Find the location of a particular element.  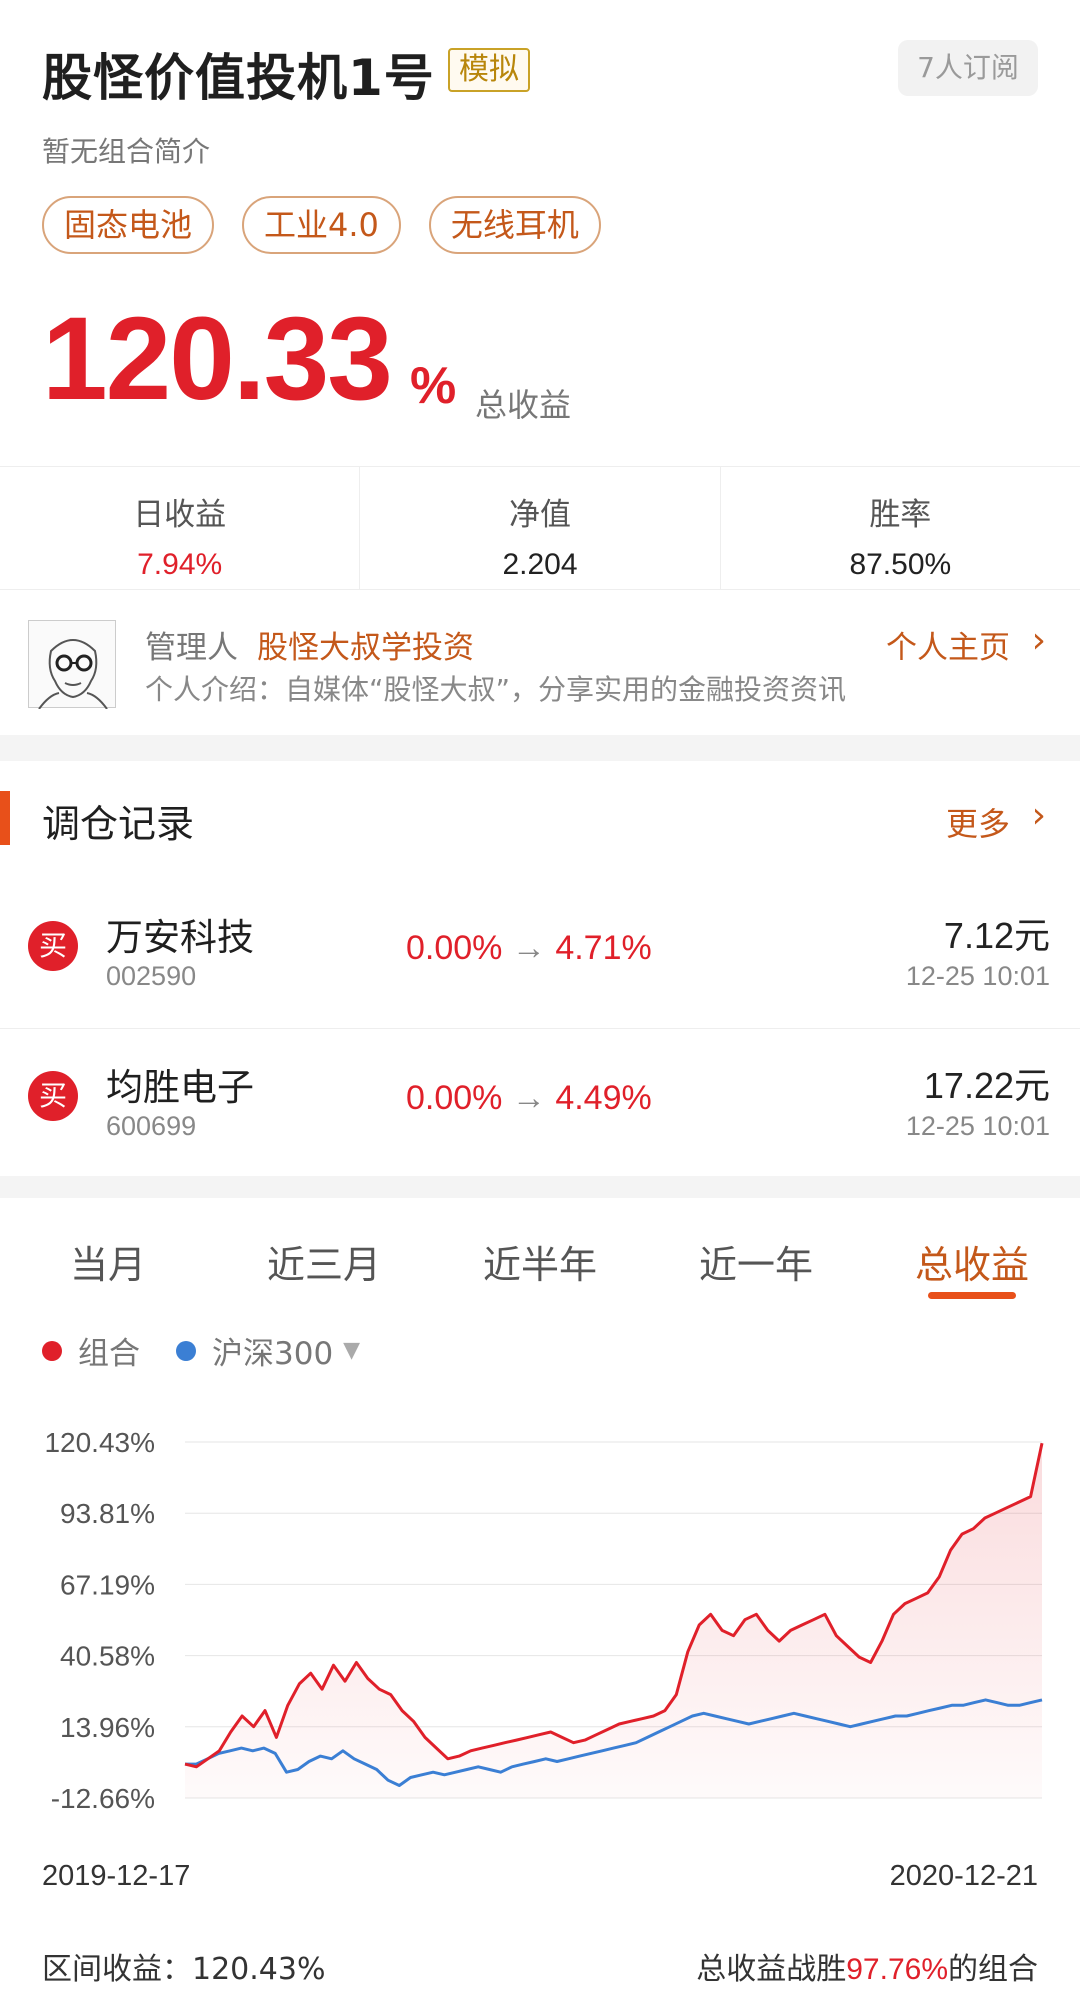

y-tick-label: 93.81% is located at coordinates (107, 1513).